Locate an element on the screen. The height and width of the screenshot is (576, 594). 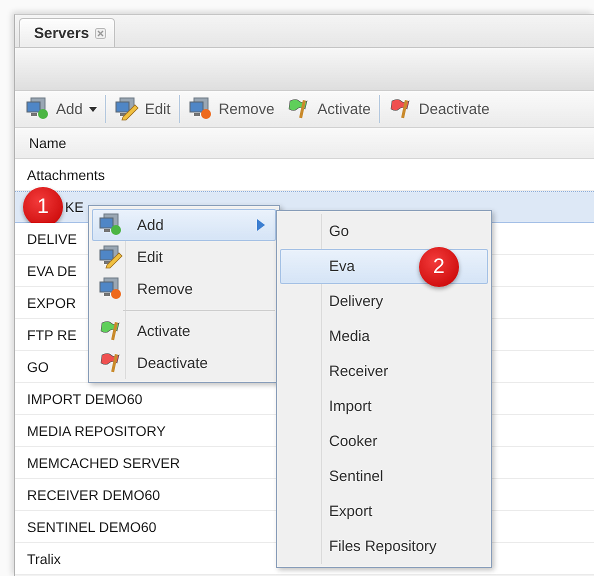
table-cell: Attachments is located at coordinates (66, 174).